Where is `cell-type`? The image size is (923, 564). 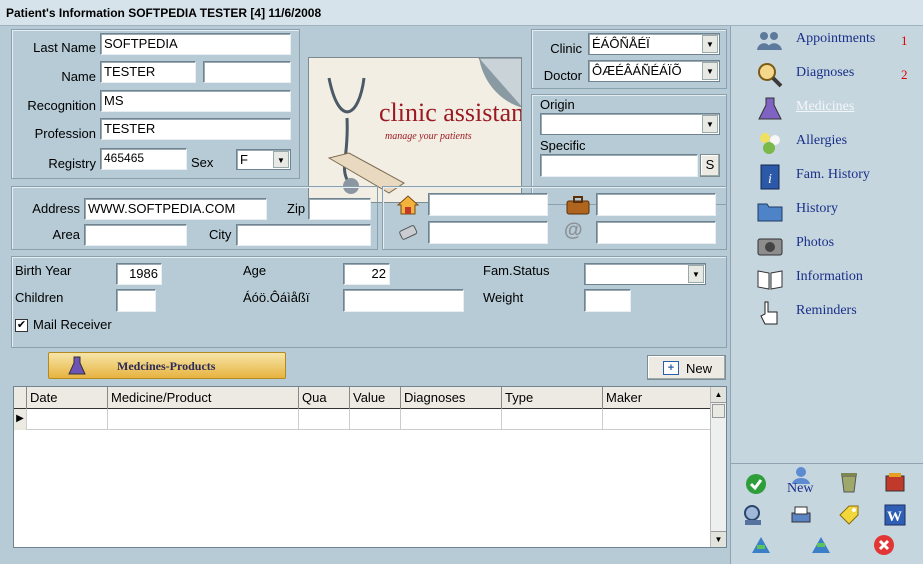 cell-type is located at coordinates (552, 419).